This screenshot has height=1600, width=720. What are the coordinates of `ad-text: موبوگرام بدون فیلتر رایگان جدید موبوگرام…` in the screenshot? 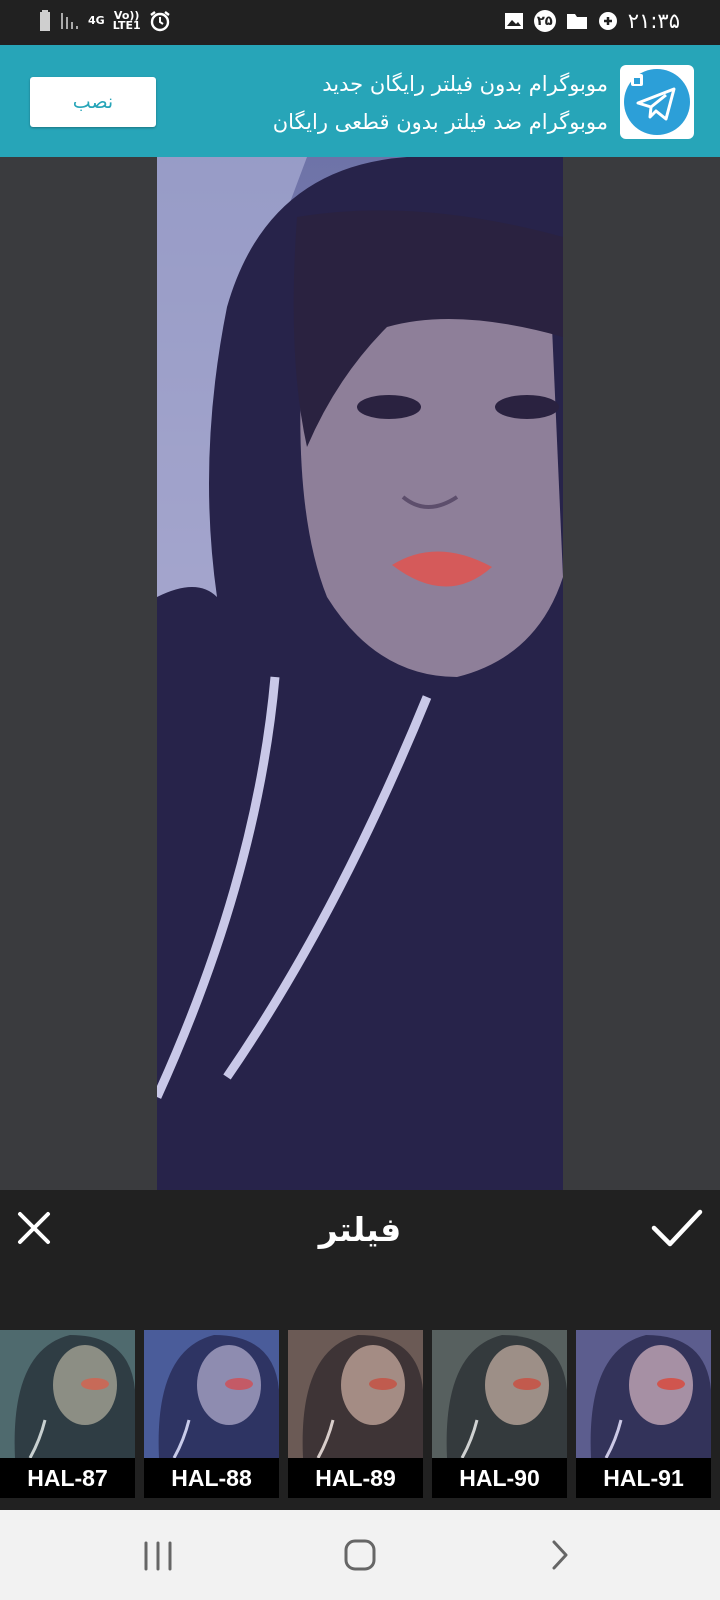 It's located at (398, 103).